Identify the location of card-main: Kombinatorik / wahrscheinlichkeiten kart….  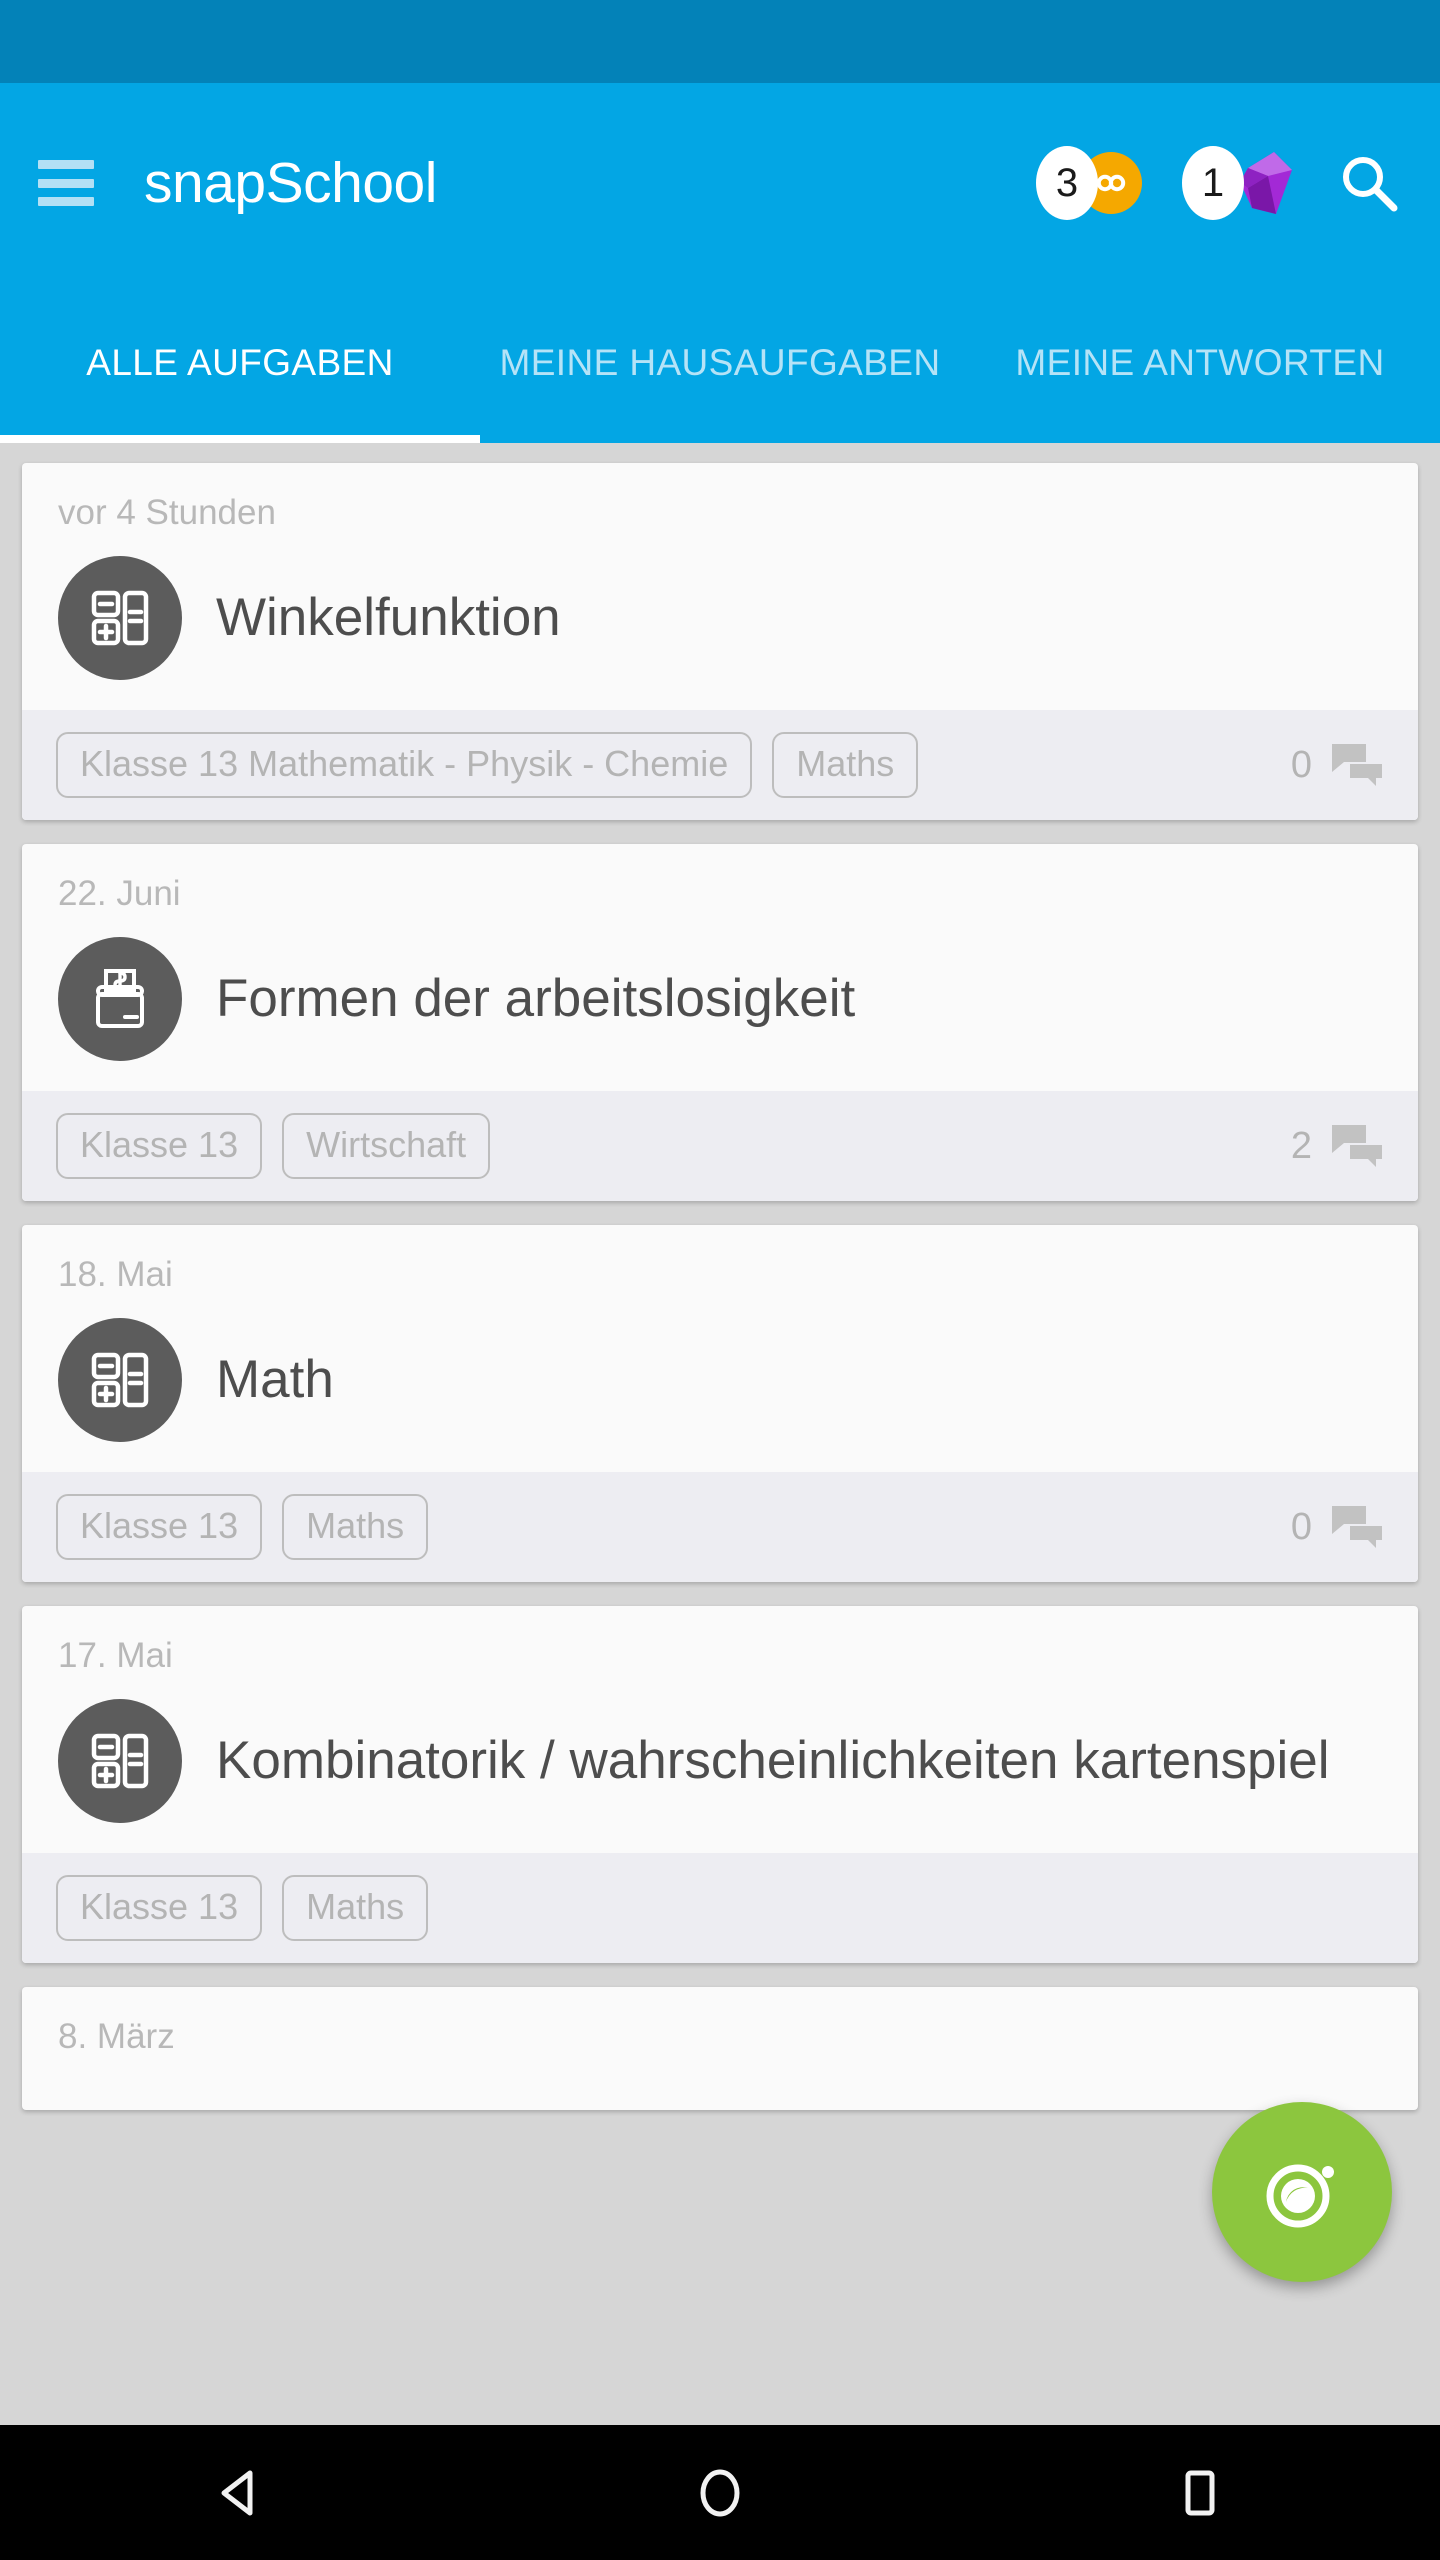
(720, 1763).